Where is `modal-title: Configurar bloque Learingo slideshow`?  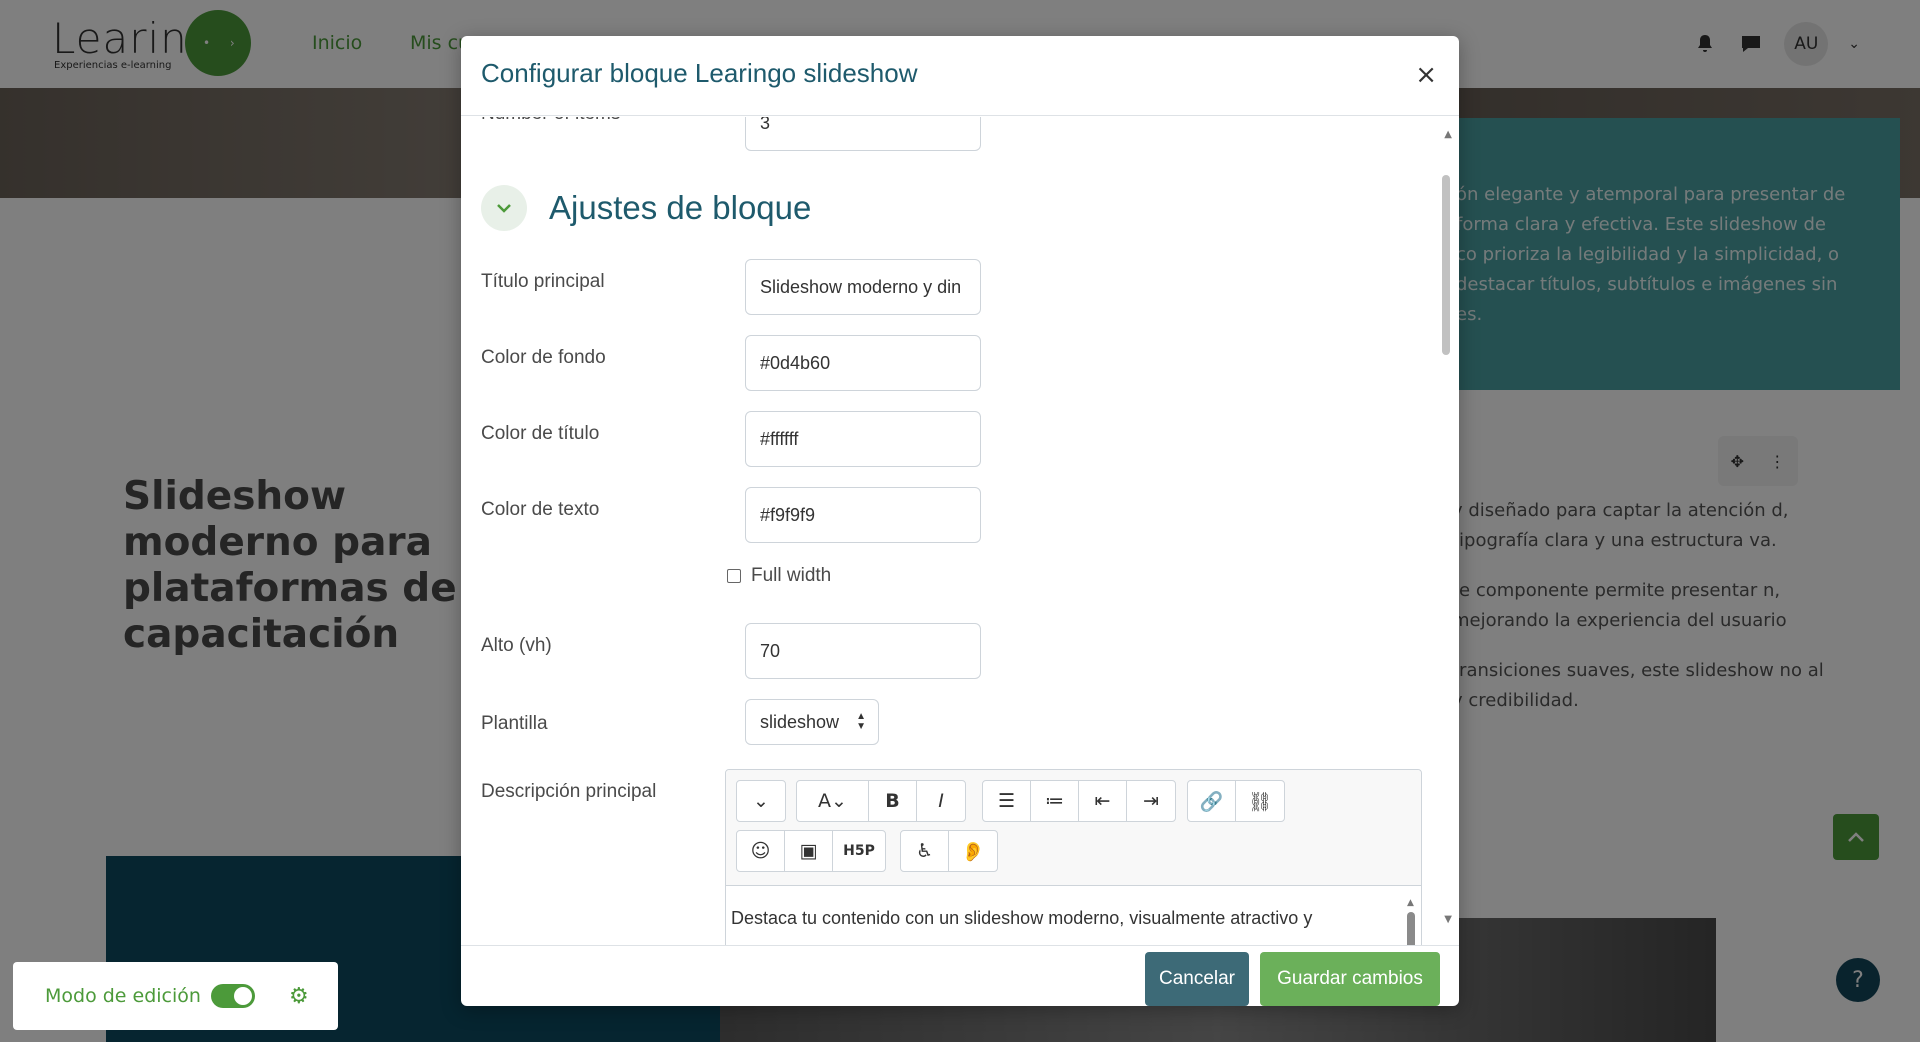 modal-title: Configurar bloque Learingo slideshow is located at coordinates (699, 73).